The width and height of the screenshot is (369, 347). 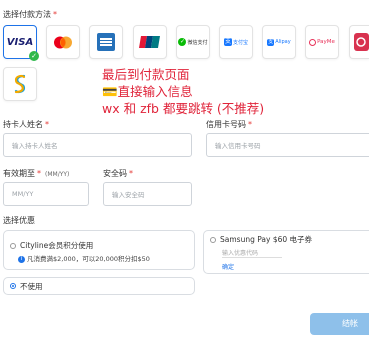 I want to click on coupon-code-input: 输入优惠代码, so click(x=252, y=253).